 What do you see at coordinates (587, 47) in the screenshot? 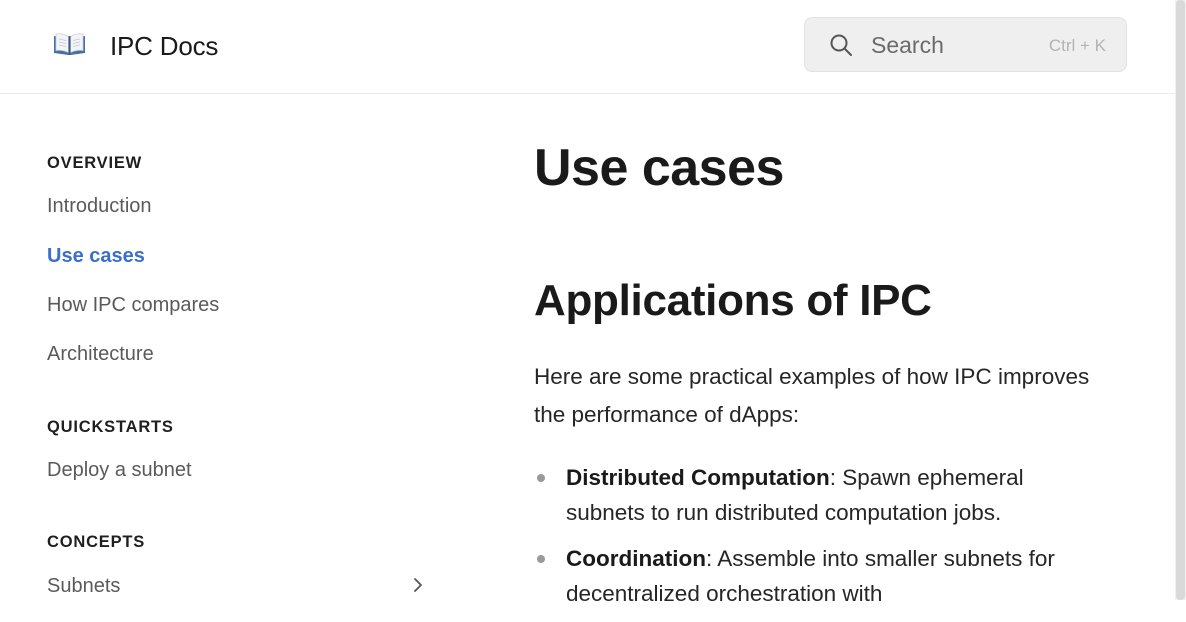
I see `top-header: IPC Docs Ctrl + K` at bounding box center [587, 47].